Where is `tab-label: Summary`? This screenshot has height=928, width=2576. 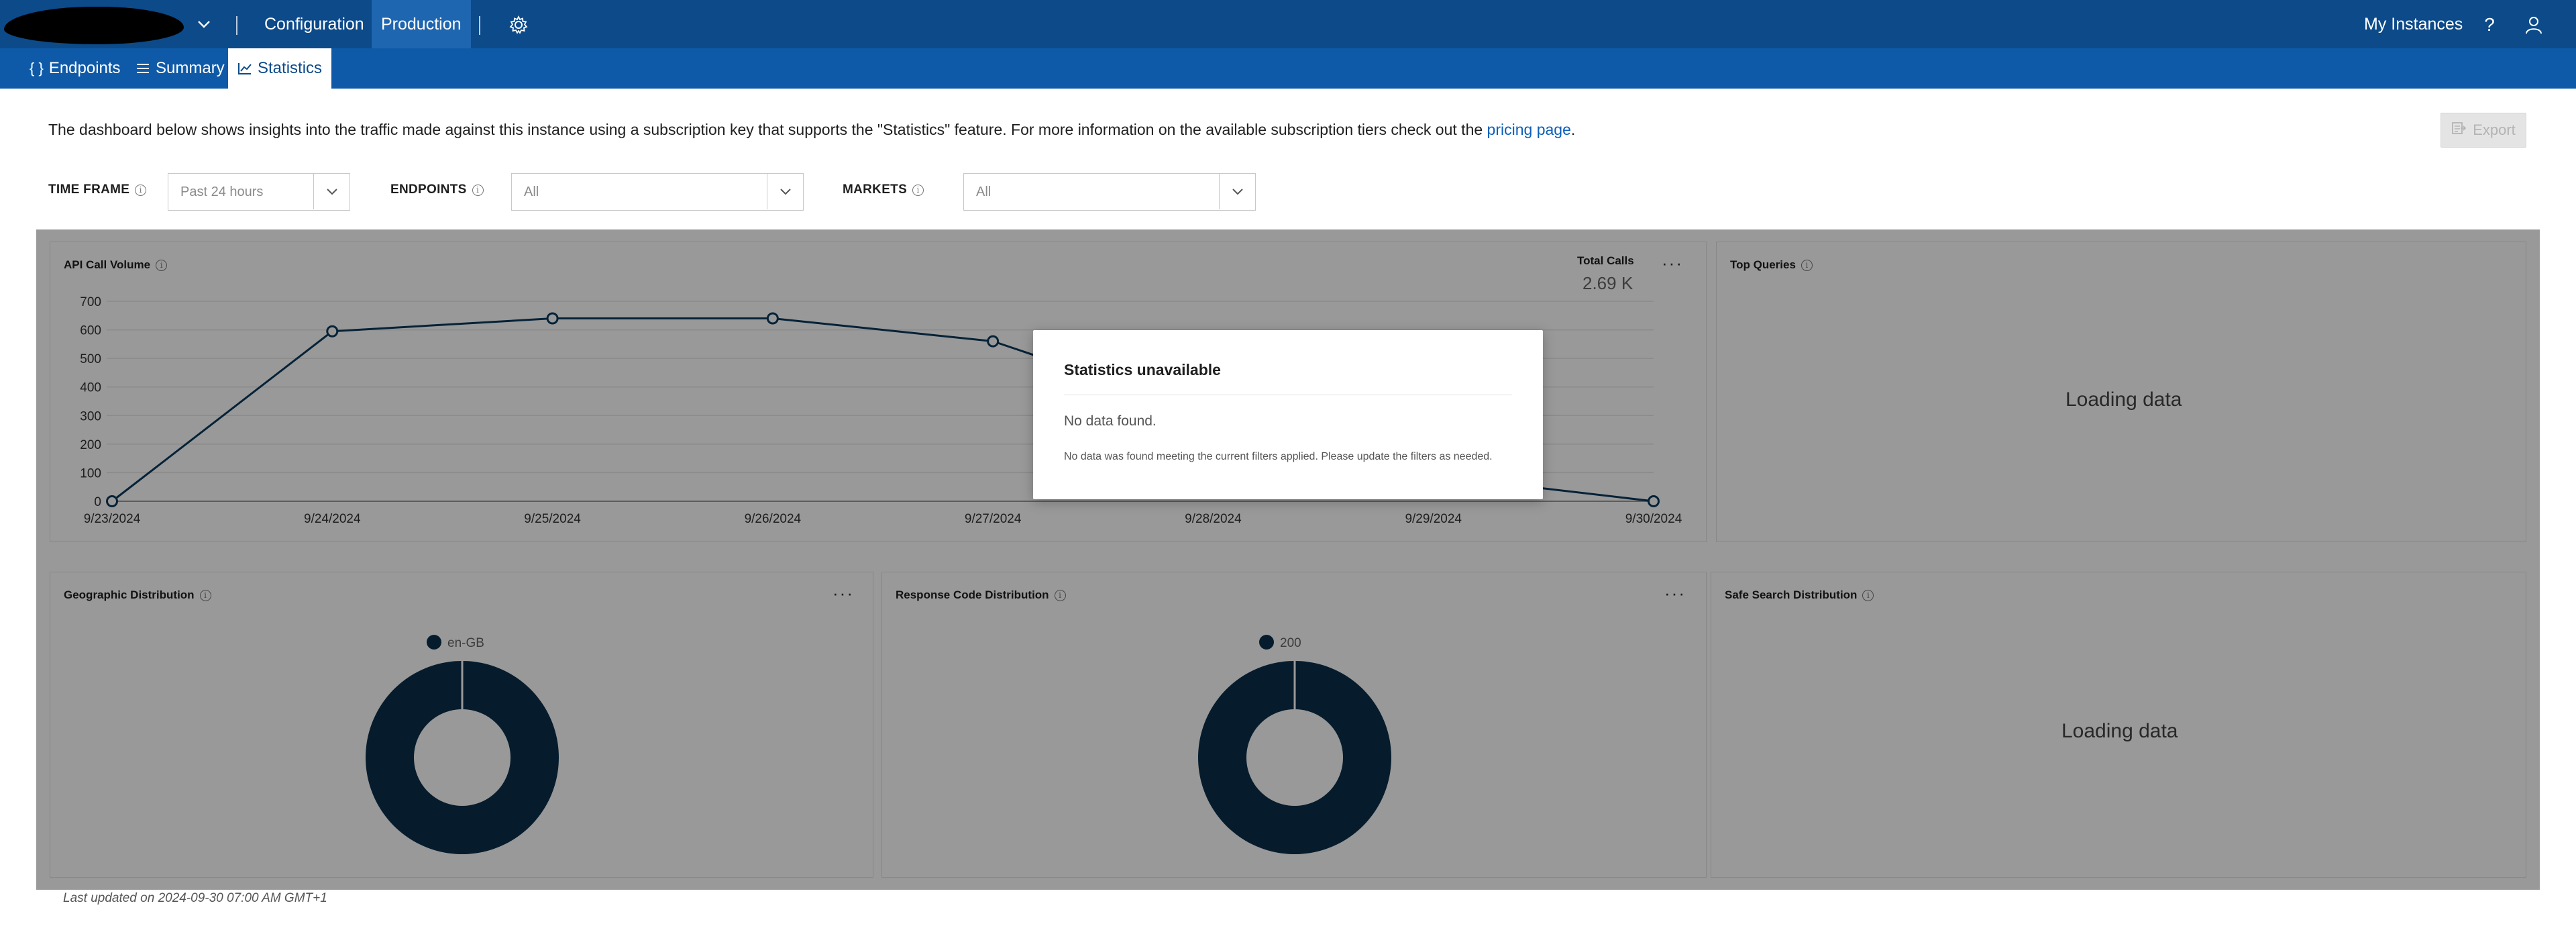
tab-label: Summary is located at coordinates (190, 68).